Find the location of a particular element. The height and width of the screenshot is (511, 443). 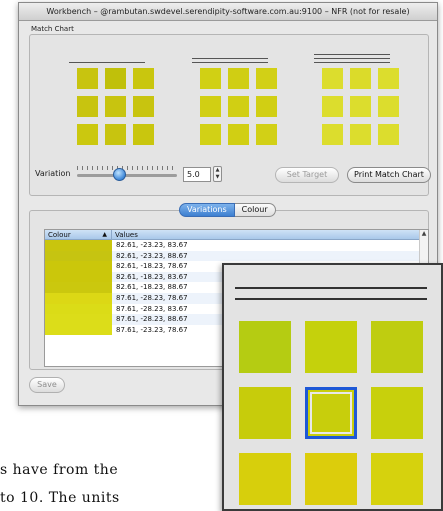

variation-stepper: ▲ ▼ is located at coordinates (217, 174).